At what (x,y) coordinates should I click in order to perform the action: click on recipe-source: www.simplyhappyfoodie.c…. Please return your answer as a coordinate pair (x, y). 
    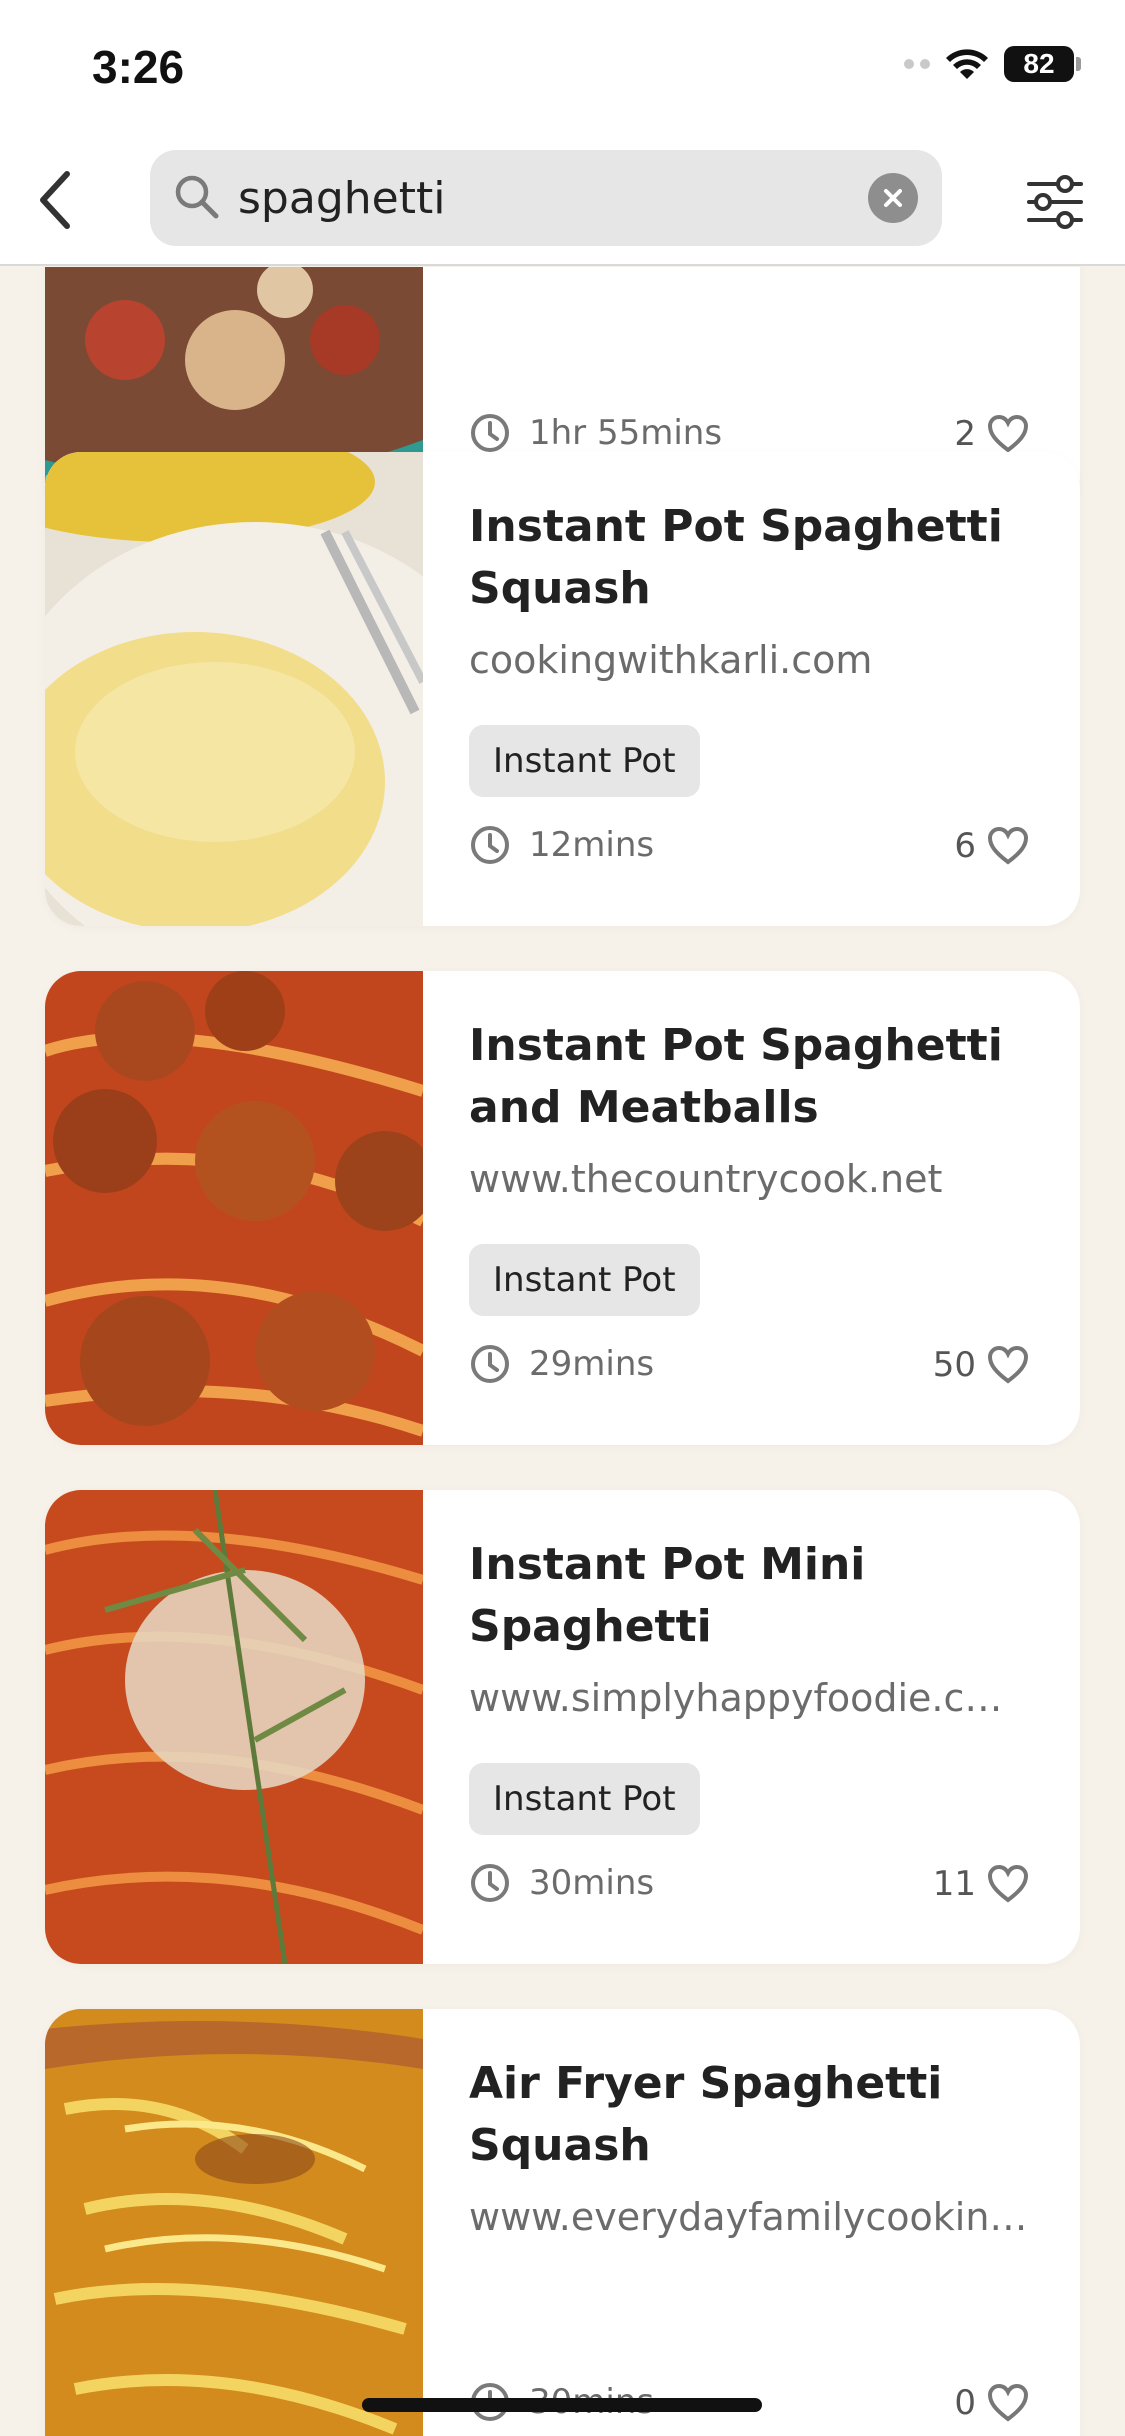
    Looking at the image, I should click on (736, 1698).